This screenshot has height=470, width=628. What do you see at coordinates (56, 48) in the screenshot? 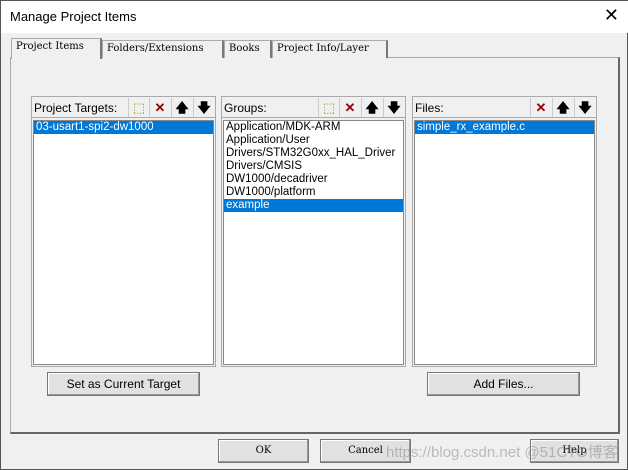
I see `tab-project-items: Project Items` at bounding box center [56, 48].